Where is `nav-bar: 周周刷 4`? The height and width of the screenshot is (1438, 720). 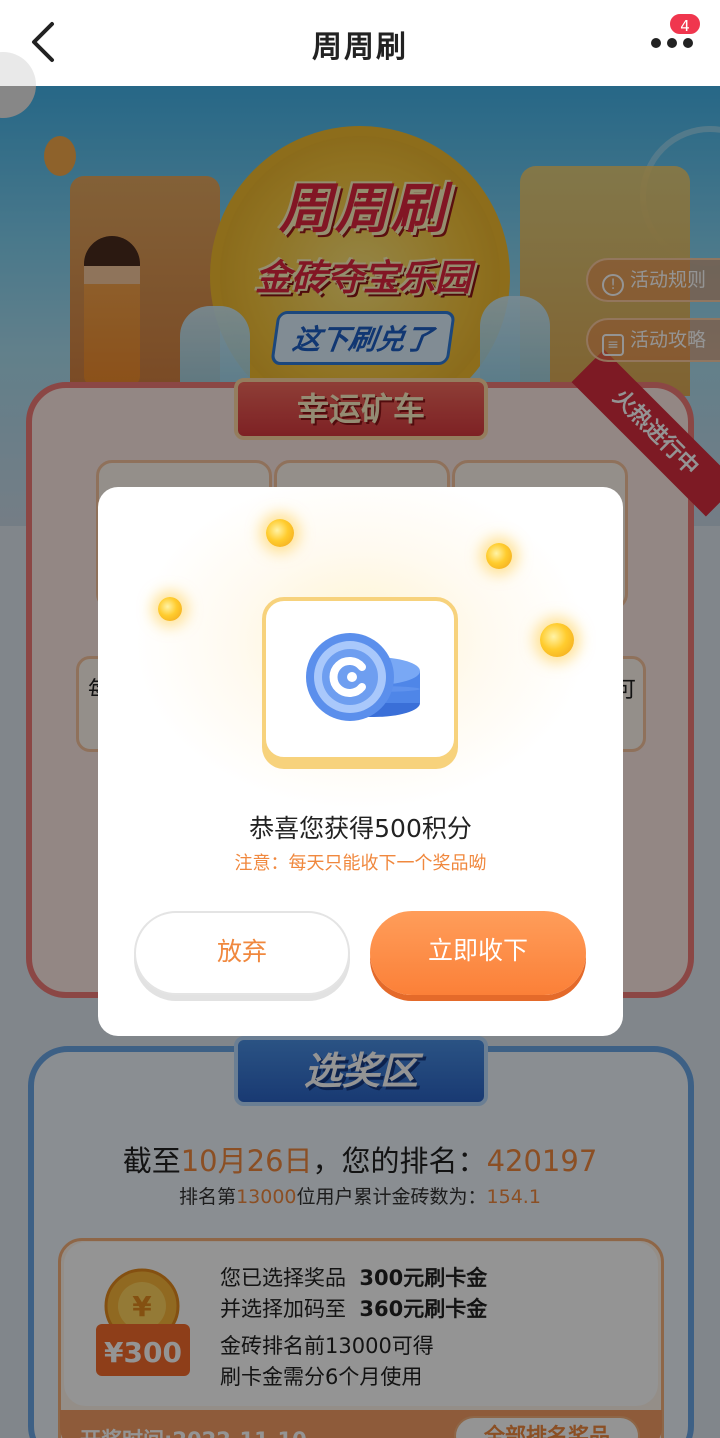
nav-bar: 周周刷 4 is located at coordinates (360, 43).